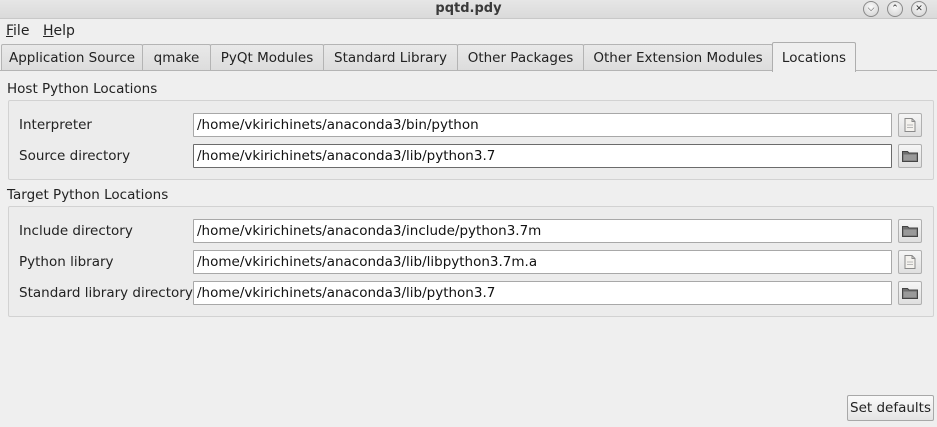 This screenshot has width=937, height=427. I want to click on standard-library-directory-input, so click(542, 293).